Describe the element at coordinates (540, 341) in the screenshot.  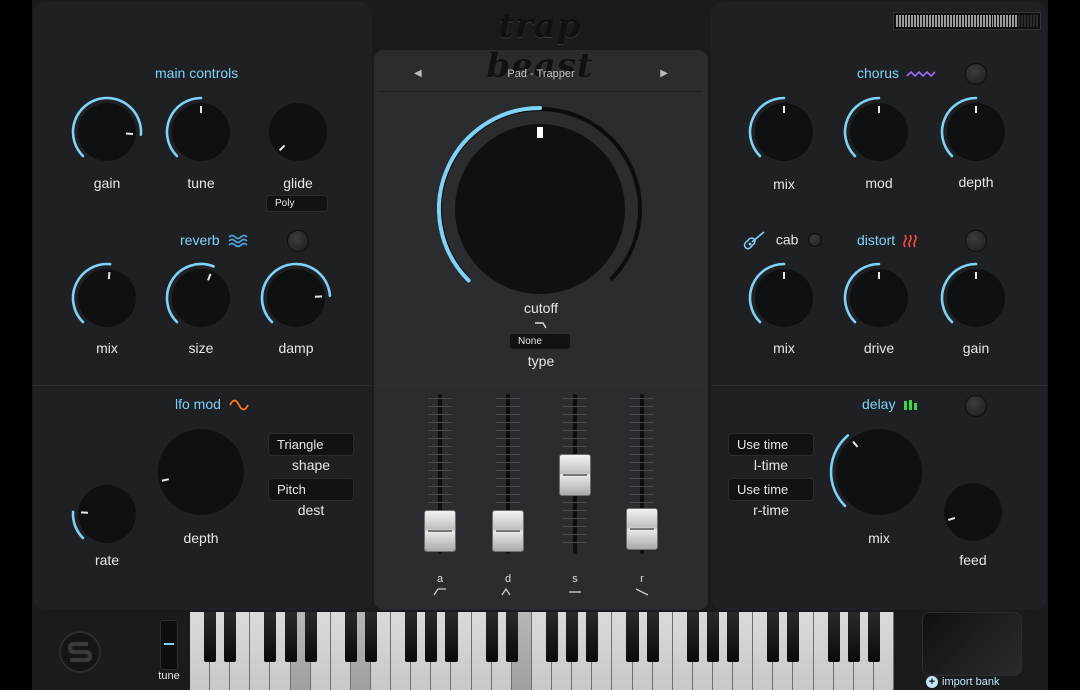
I see `filter-type-dropdown: None` at that location.